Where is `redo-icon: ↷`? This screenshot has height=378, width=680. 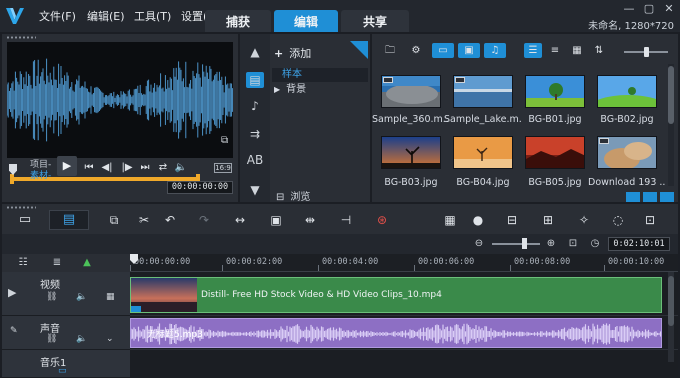 redo-icon: ↷ is located at coordinates (204, 220).